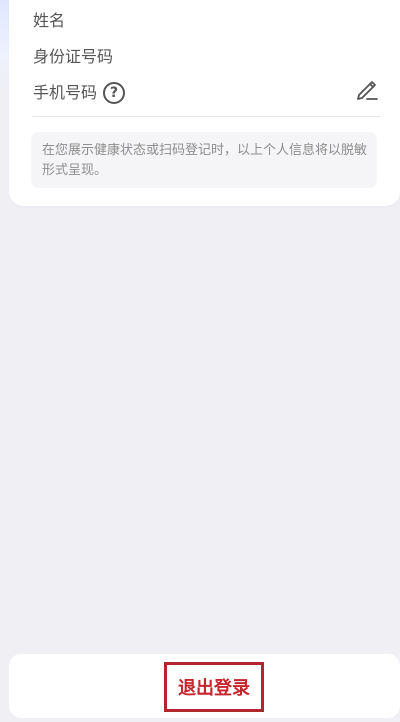 This screenshot has height=722, width=400. I want to click on phone-number-row: 手机号码 ?, so click(79, 93).